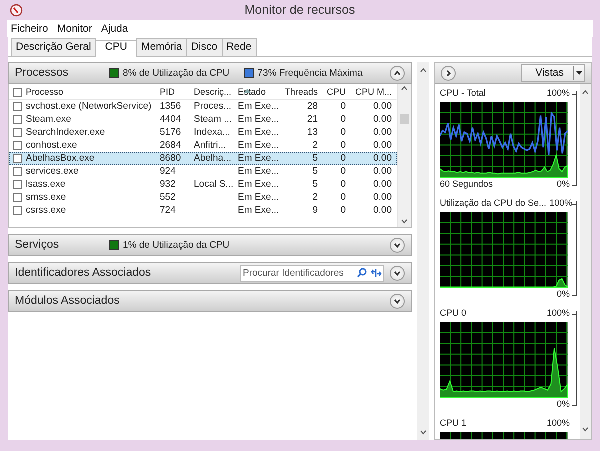 The height and width of the screenshot is (451, 600). I want to click on table-cell-text: 932, so click(168, 184).